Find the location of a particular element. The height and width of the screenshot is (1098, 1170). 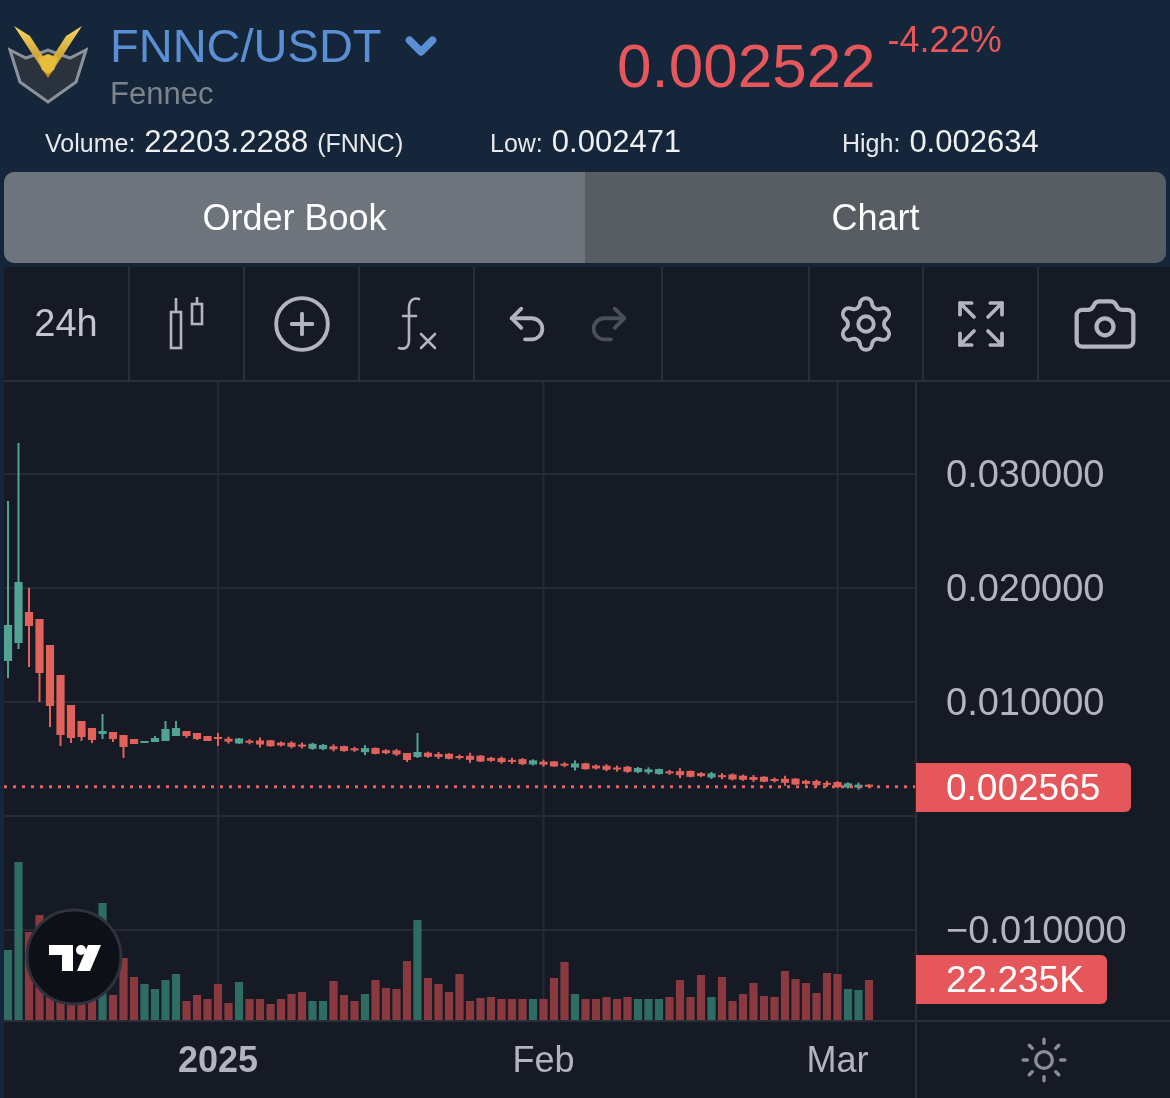

stat-value: 0.002471 is located at coordinates (616, 142).